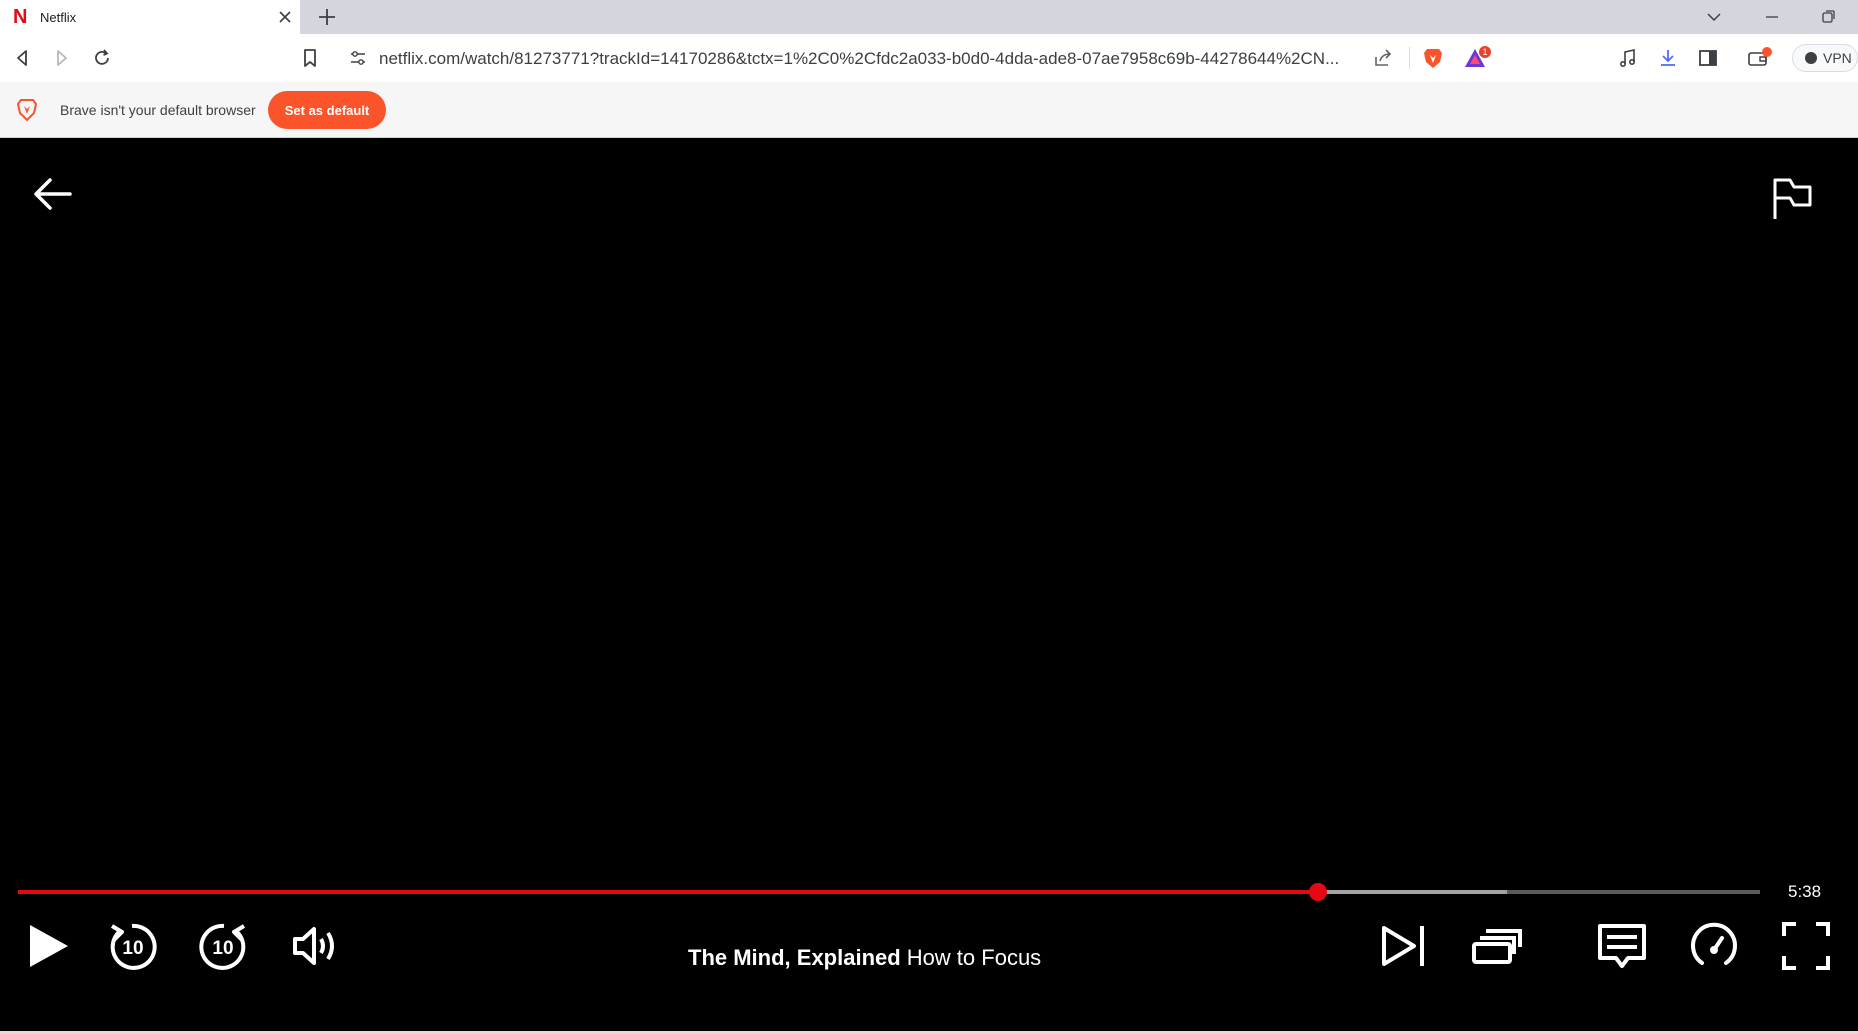 Image resolution: width=1858 pixels, height=1034 pixels. Describe the element at coordinates (358, 58) in the screenshot. I see `site-info-icon` at that location.